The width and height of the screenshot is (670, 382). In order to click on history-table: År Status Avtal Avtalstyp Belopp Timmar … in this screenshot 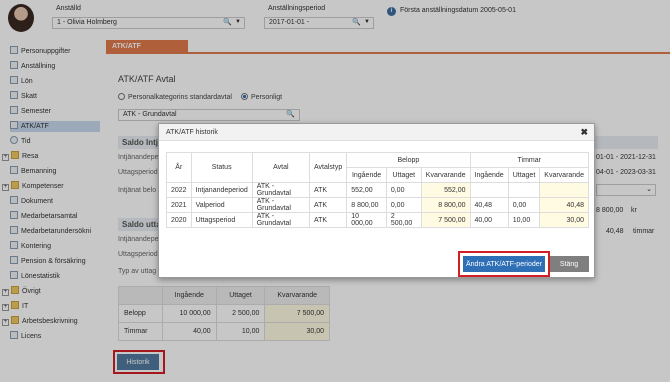, I will do `click(377, 190)`.